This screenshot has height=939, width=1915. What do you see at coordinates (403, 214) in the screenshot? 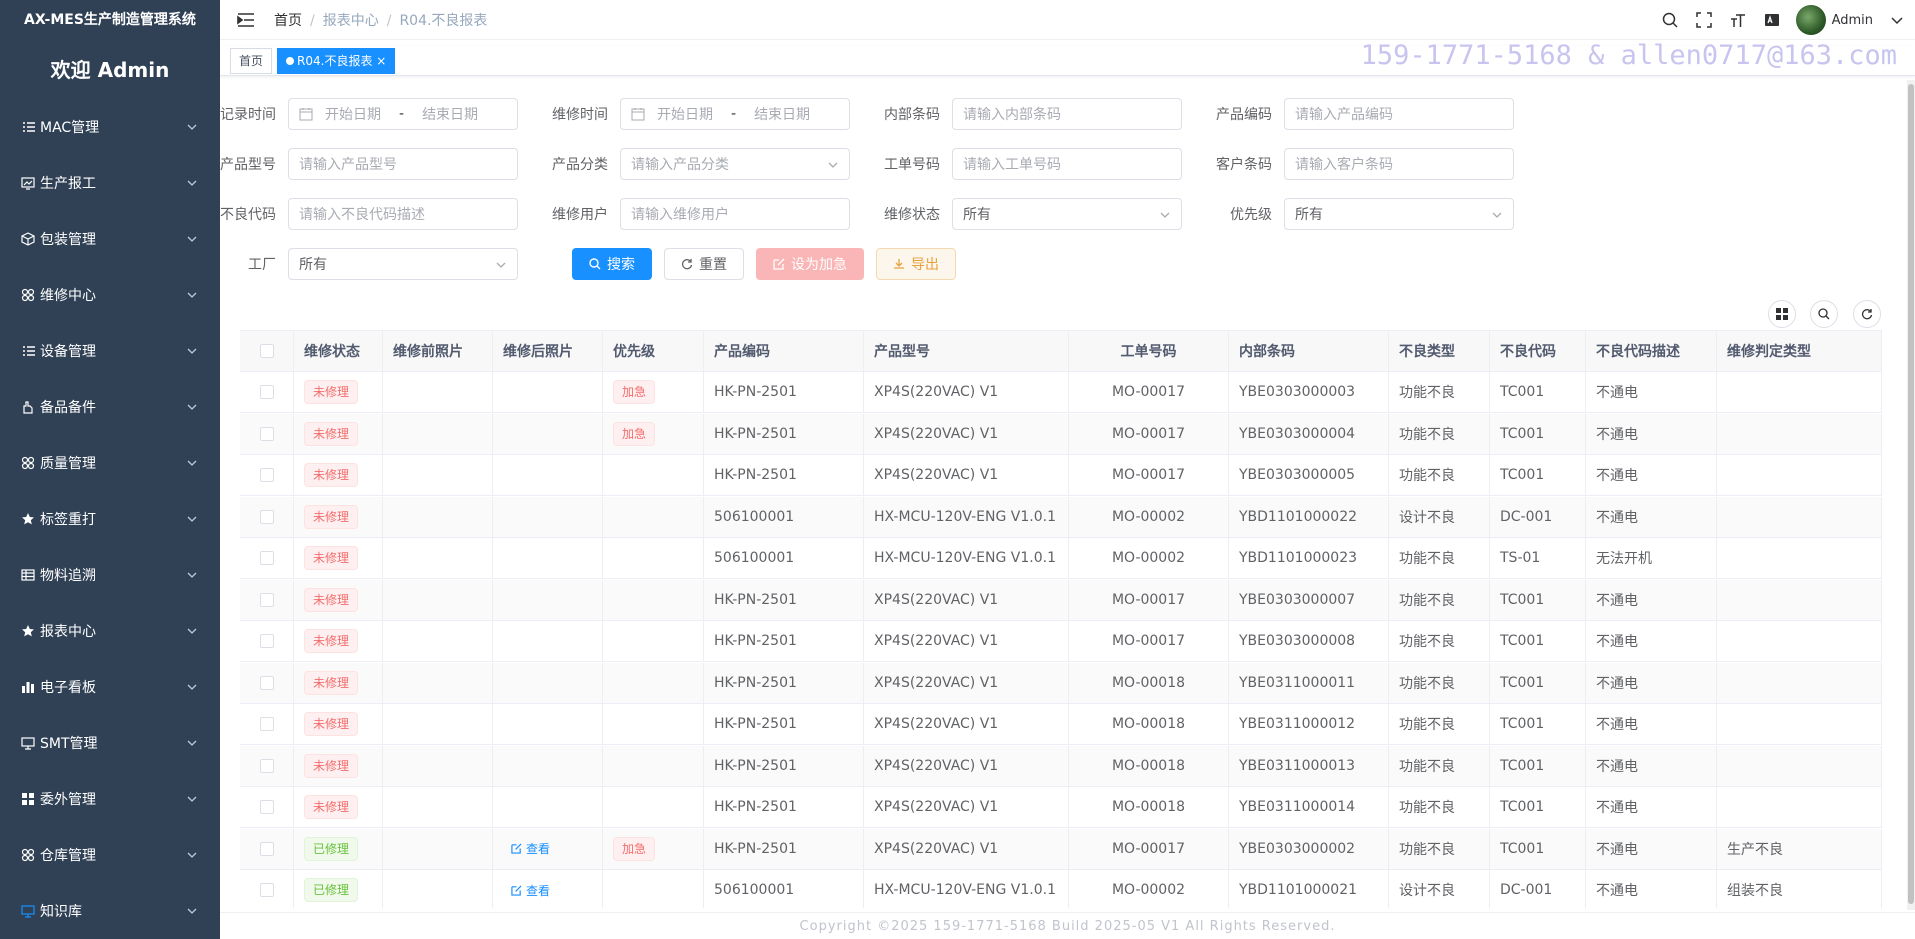
I see `defect-code-input: 请输入不良代码描述` at bounding box center [403, 214].